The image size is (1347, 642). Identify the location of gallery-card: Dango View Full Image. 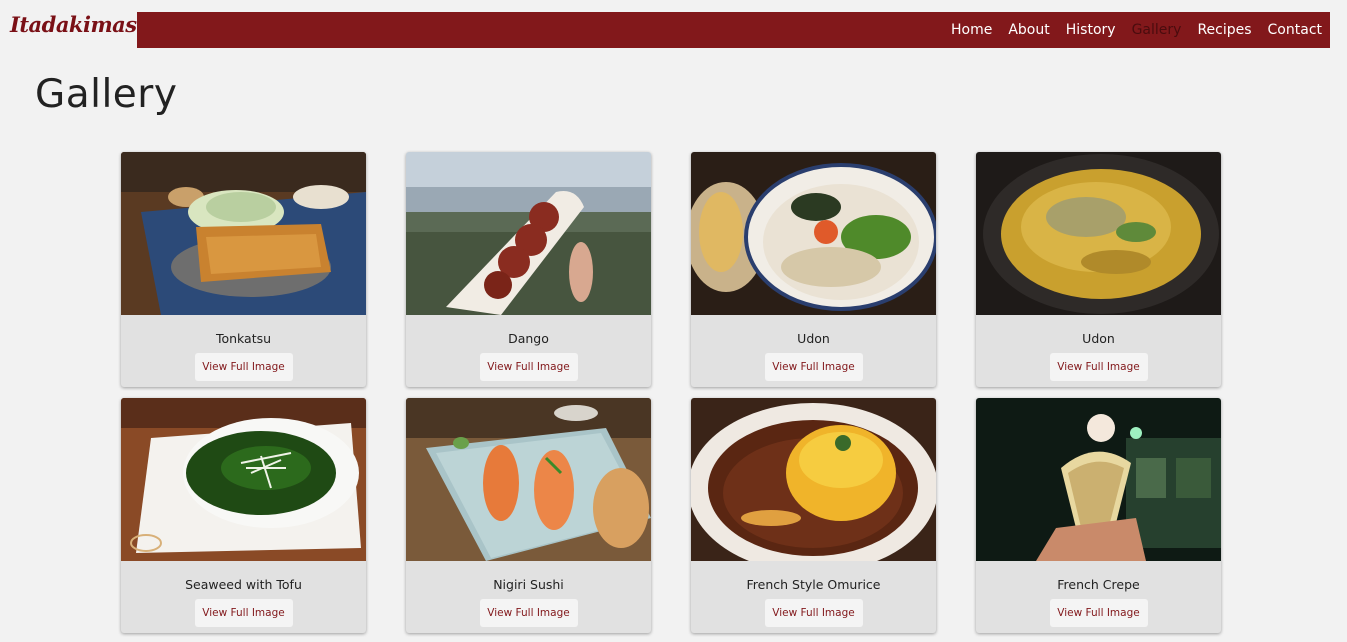
(528, 269).